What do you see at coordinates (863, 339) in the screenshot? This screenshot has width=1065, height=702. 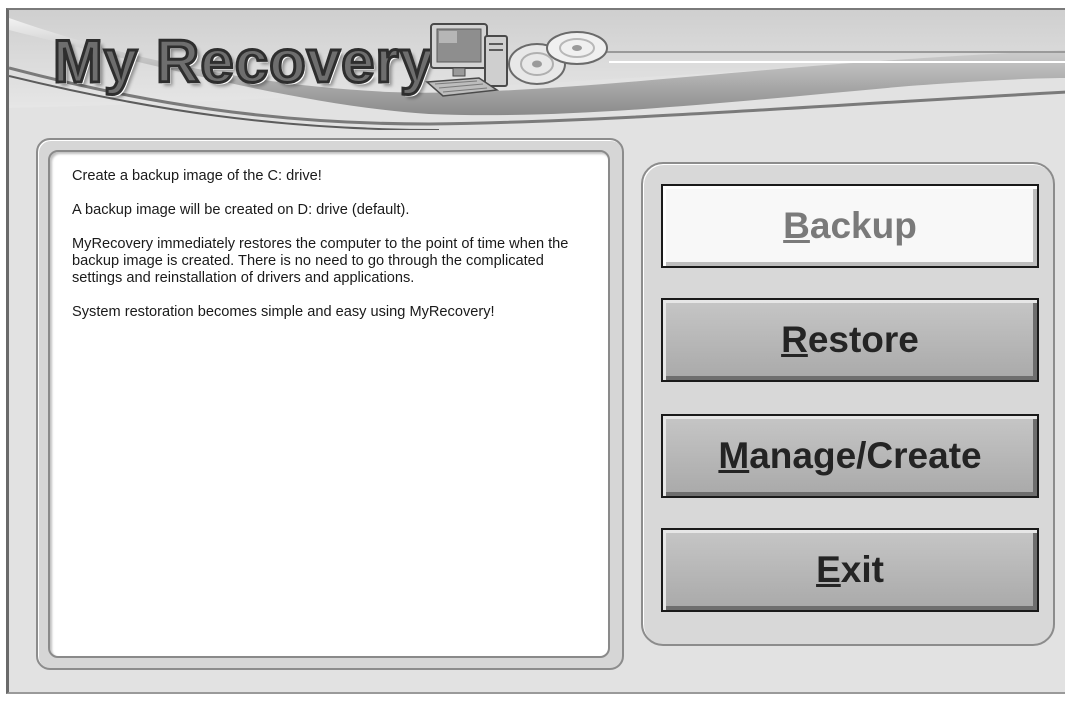 I see `restore-label: estore` at bounding box center [863, 339].